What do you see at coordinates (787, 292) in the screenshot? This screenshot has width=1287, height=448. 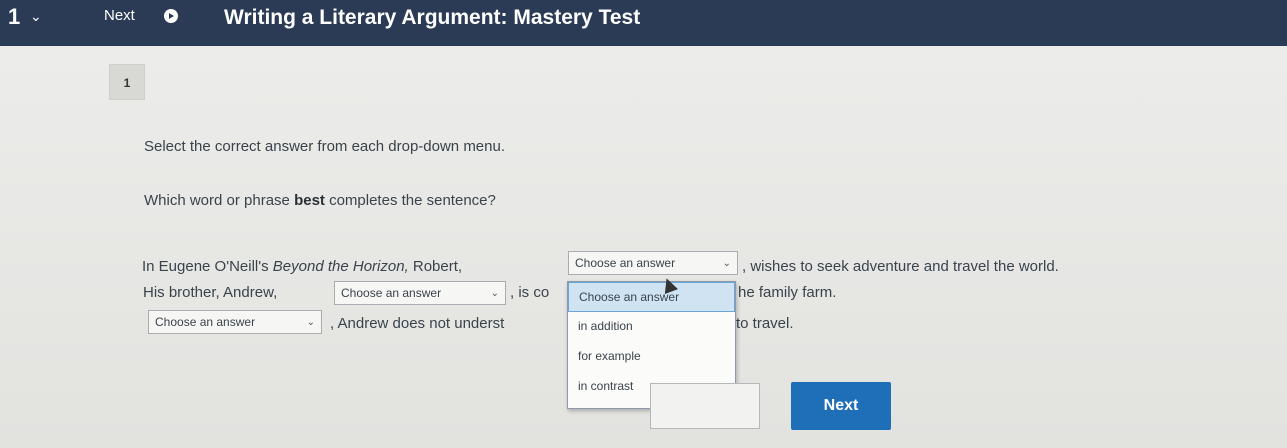 I see `sentence-line-2-end: he family farm.` at bounding box center [787, 292].